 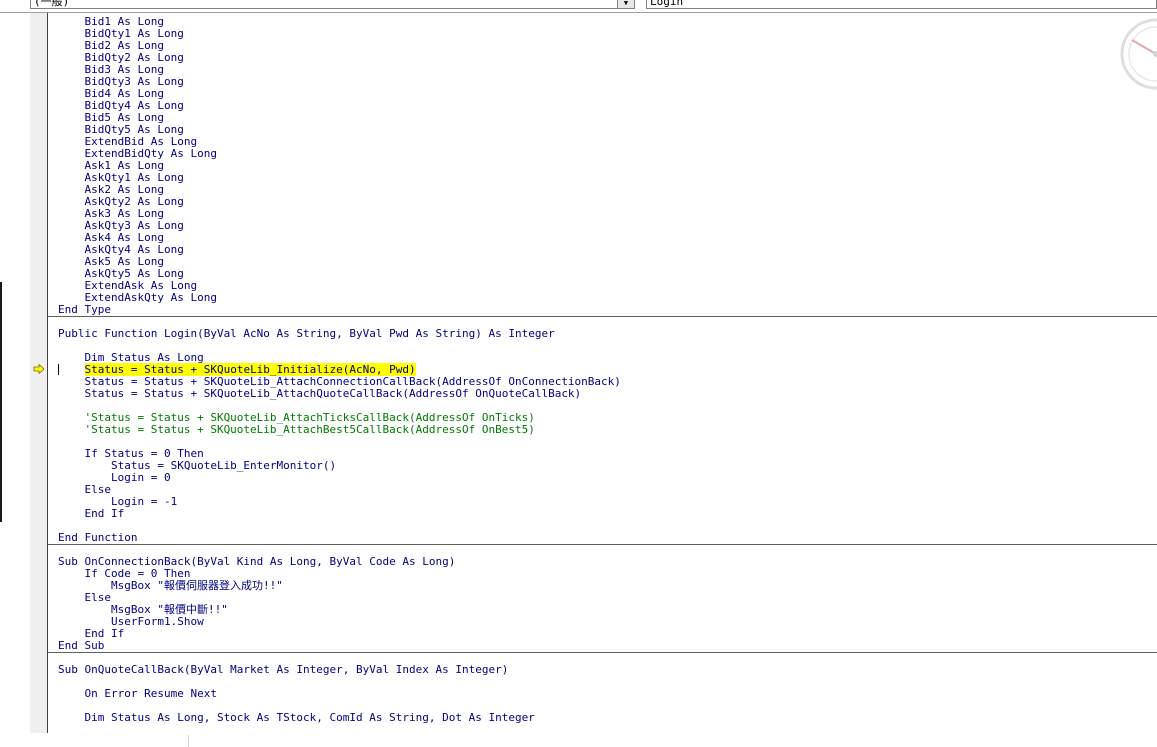 What do you see at coordinates (58, 369) in the screenshot?
I see `text-caret` at bounding box center [58, 369].